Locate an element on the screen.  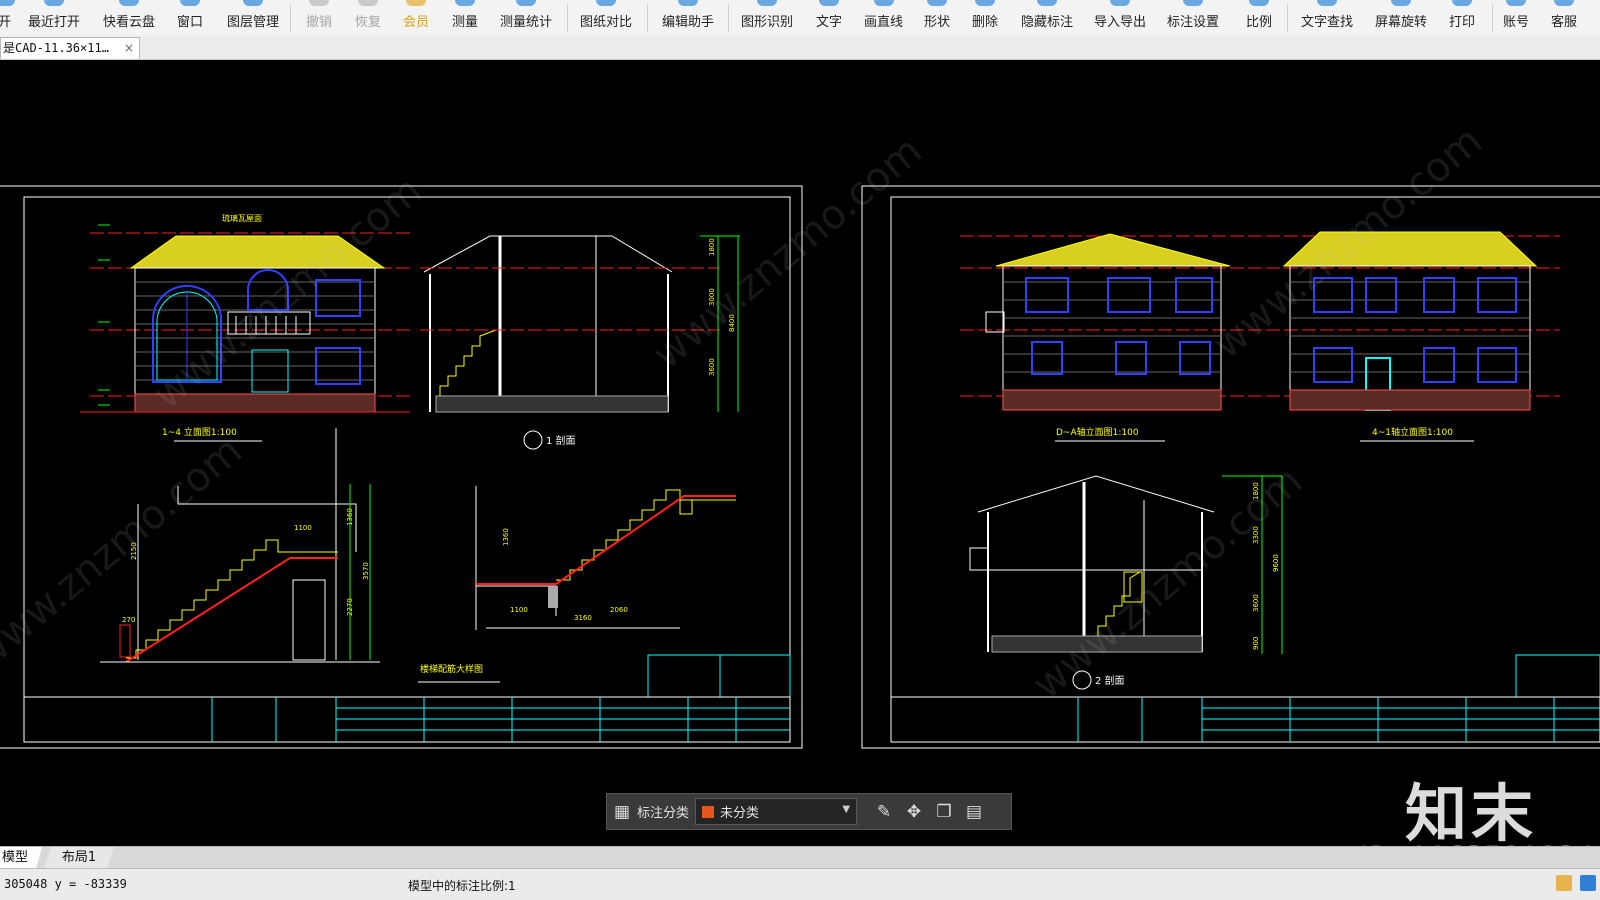
status-icons is located at coordinates (1576, 883).